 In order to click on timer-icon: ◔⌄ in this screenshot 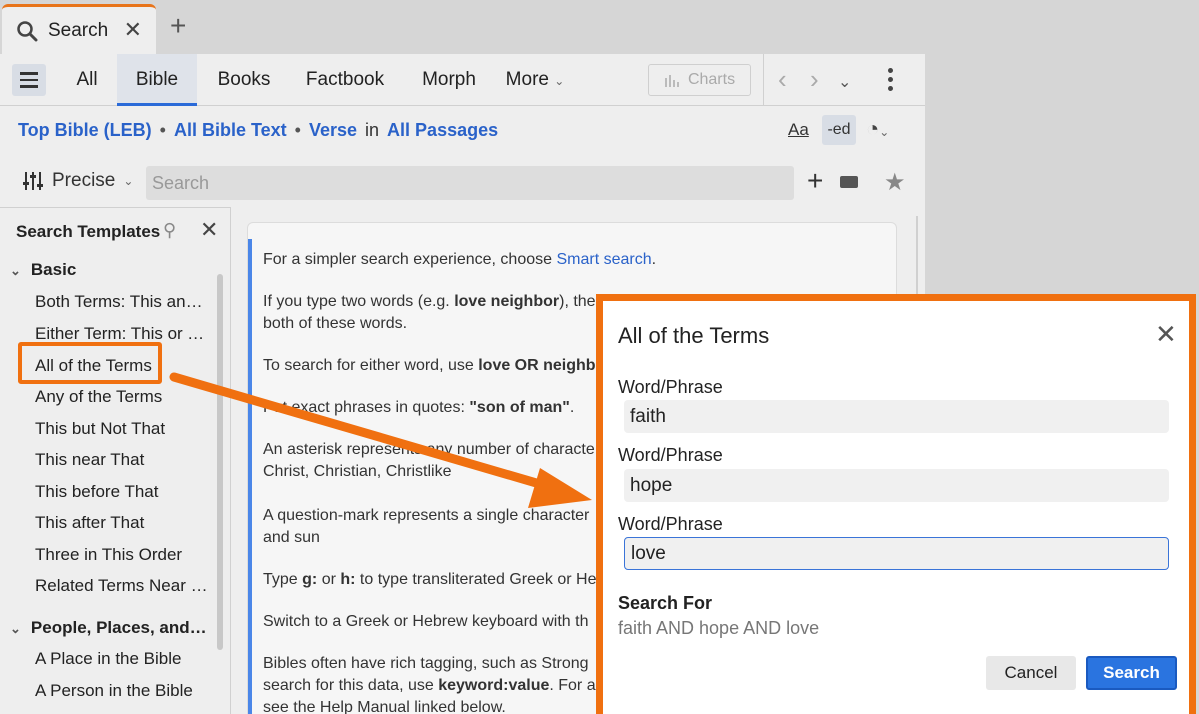, I will do `click(877, 129)`.